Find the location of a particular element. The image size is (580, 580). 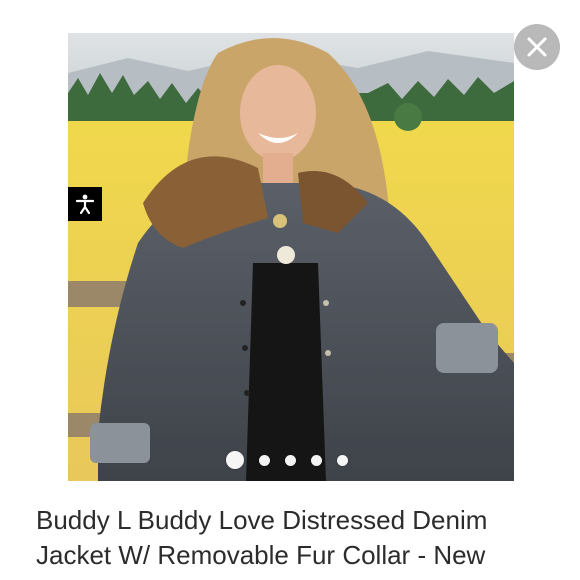

product-title-line-2: Jacket W/ Removable Fur Collar - New is located at coordinates (261, 555).